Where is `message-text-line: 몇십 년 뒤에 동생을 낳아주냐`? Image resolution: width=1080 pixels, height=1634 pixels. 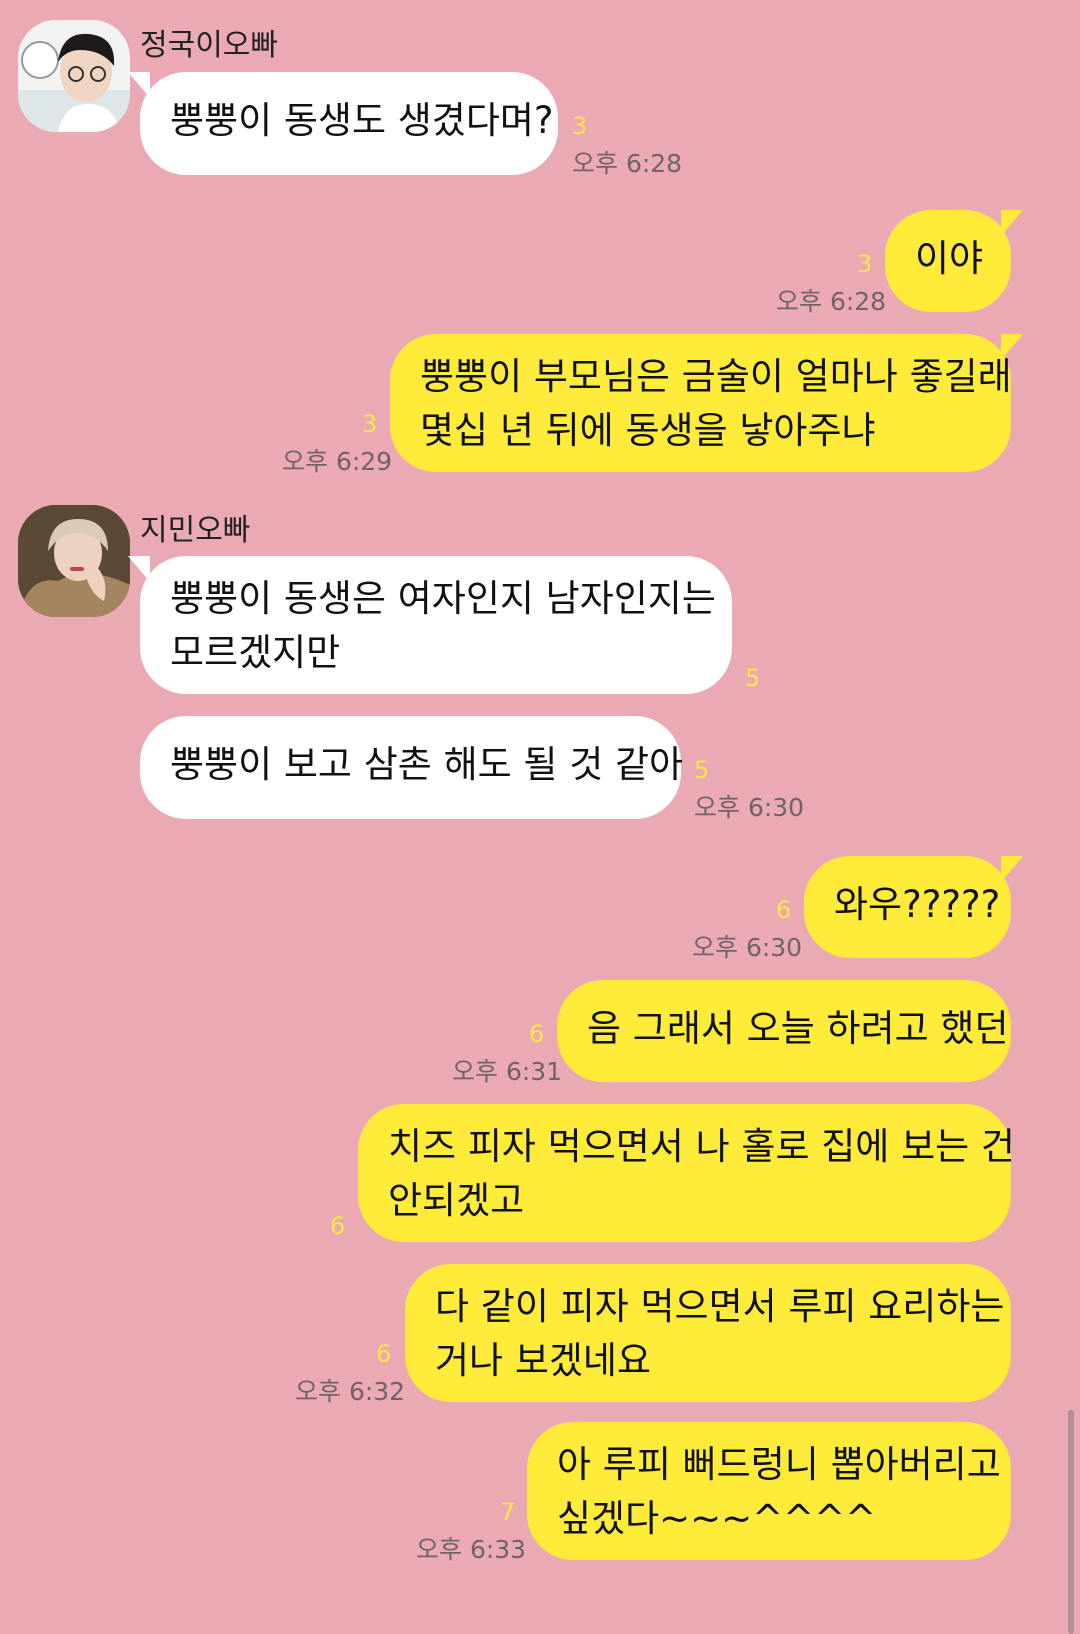
message-text-line: 몇십 년 뒤에 동생을 낳아주냐 is located at coordinates (648, 430).